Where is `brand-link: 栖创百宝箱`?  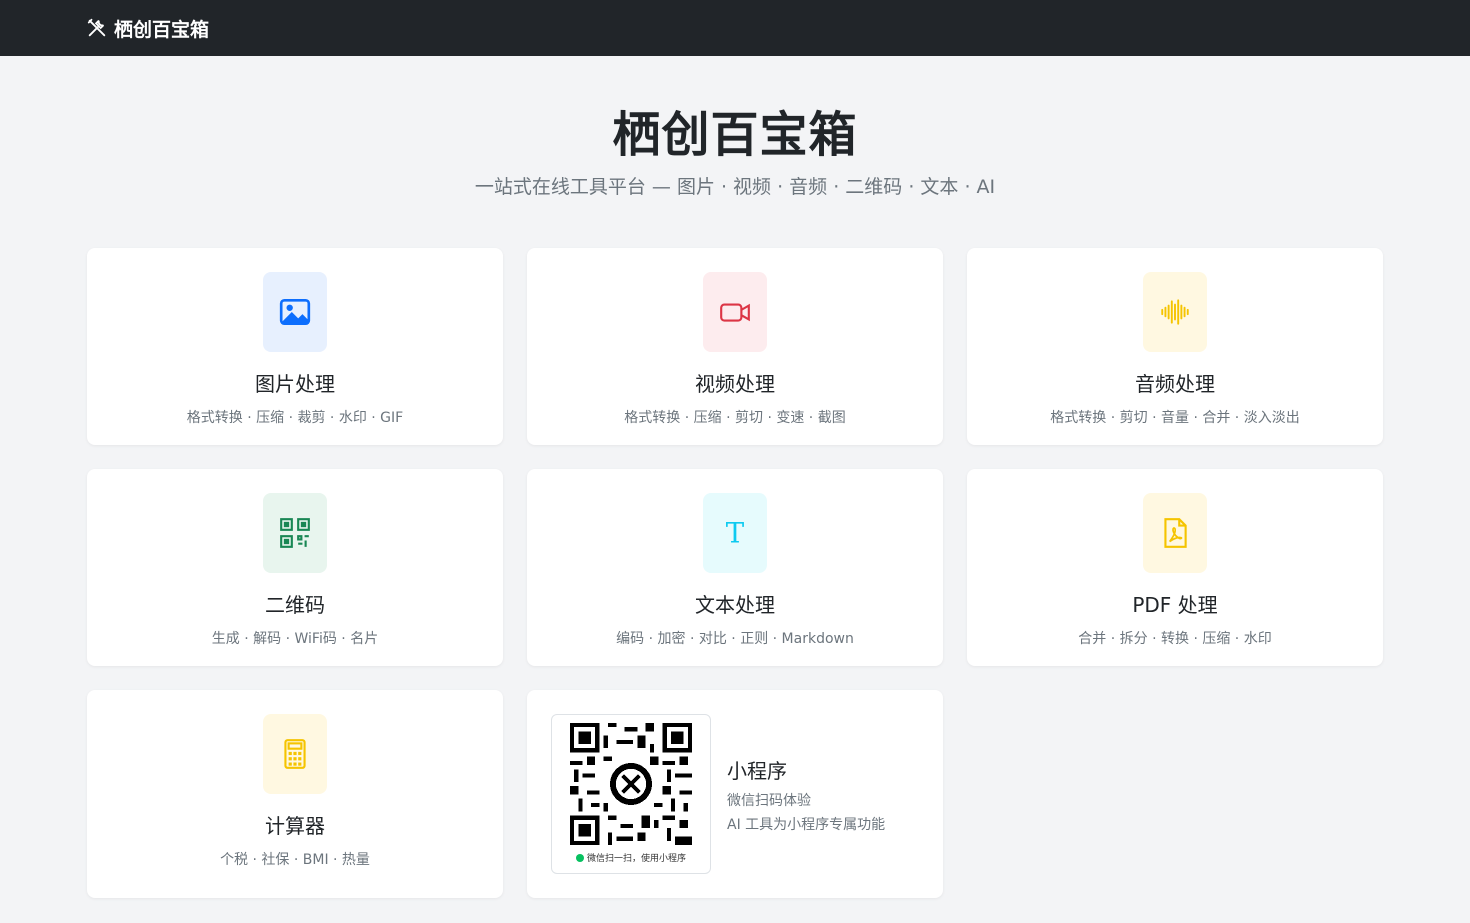 brand-link: 栖创百宝箱 is located at coordinates (147, 28).